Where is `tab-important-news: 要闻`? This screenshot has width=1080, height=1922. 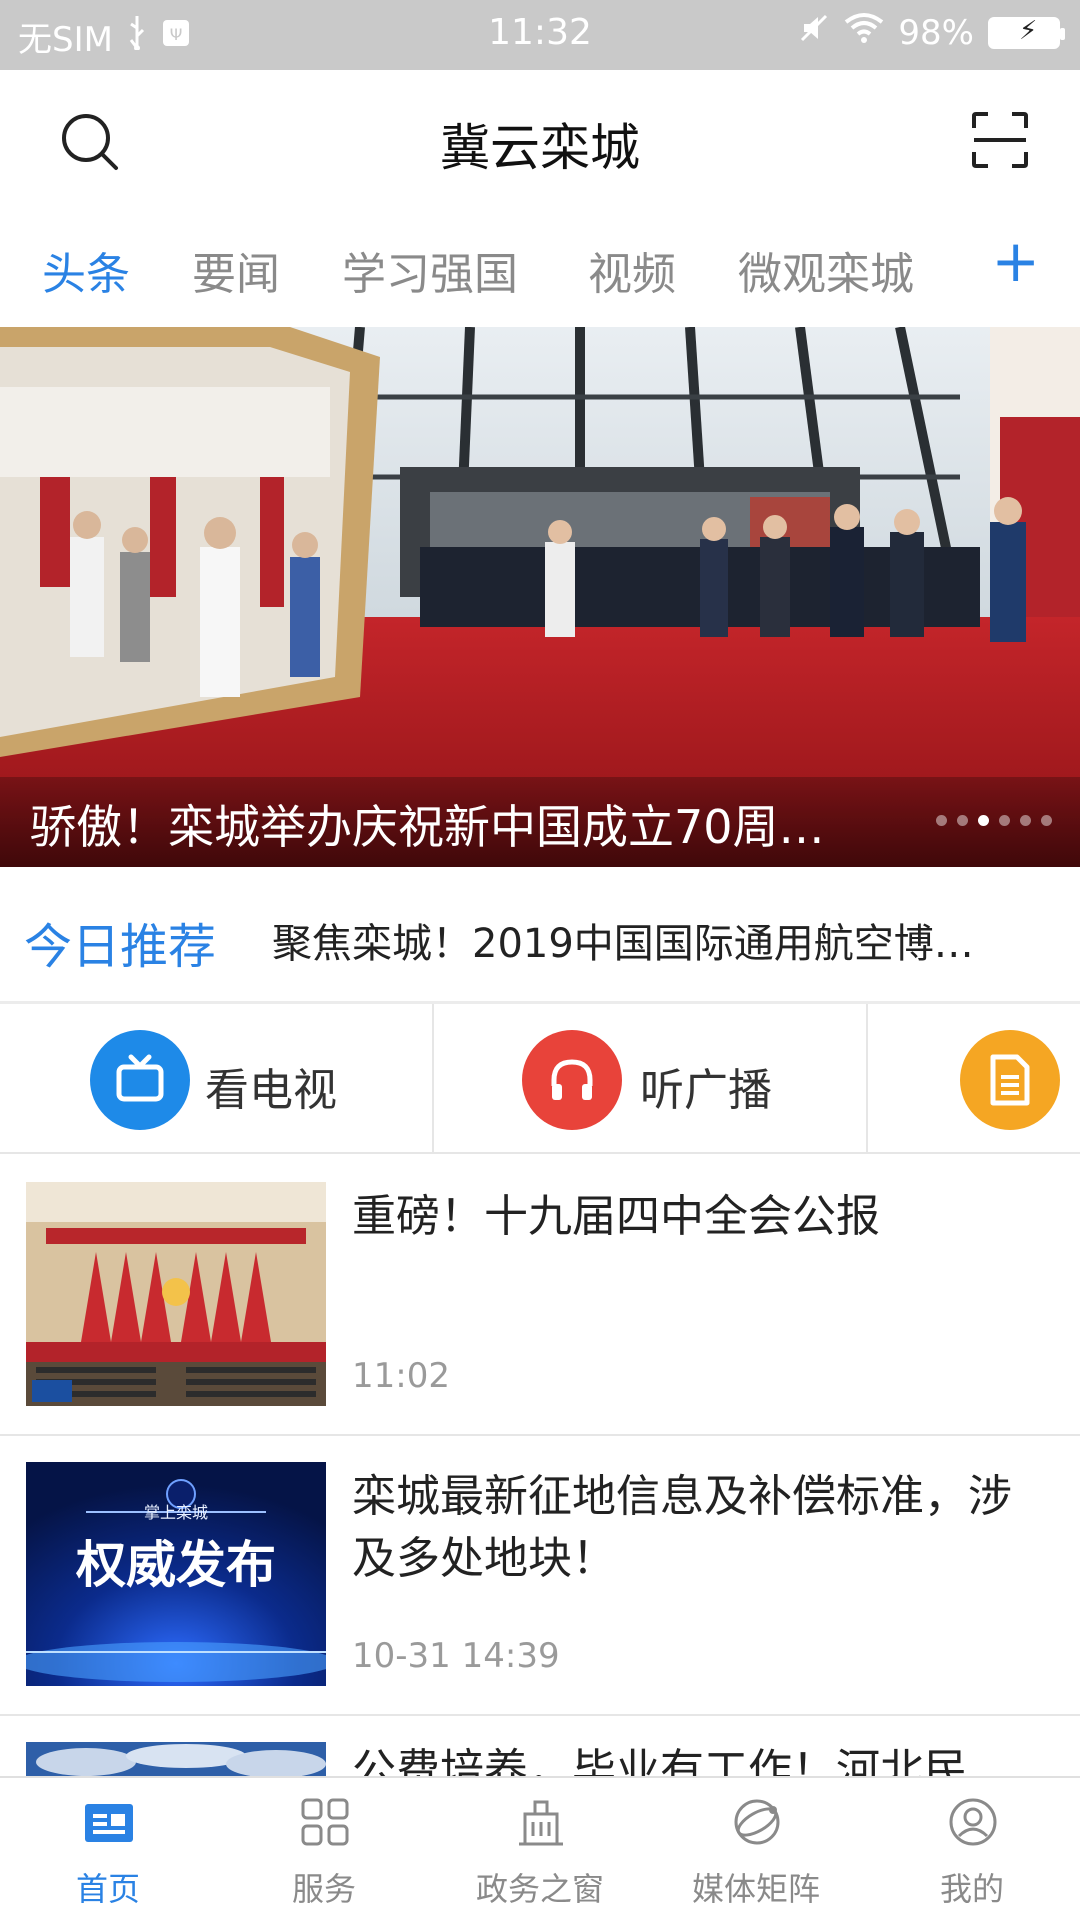
tab-important-news: 要闻 is located at coordinates (236, 270).